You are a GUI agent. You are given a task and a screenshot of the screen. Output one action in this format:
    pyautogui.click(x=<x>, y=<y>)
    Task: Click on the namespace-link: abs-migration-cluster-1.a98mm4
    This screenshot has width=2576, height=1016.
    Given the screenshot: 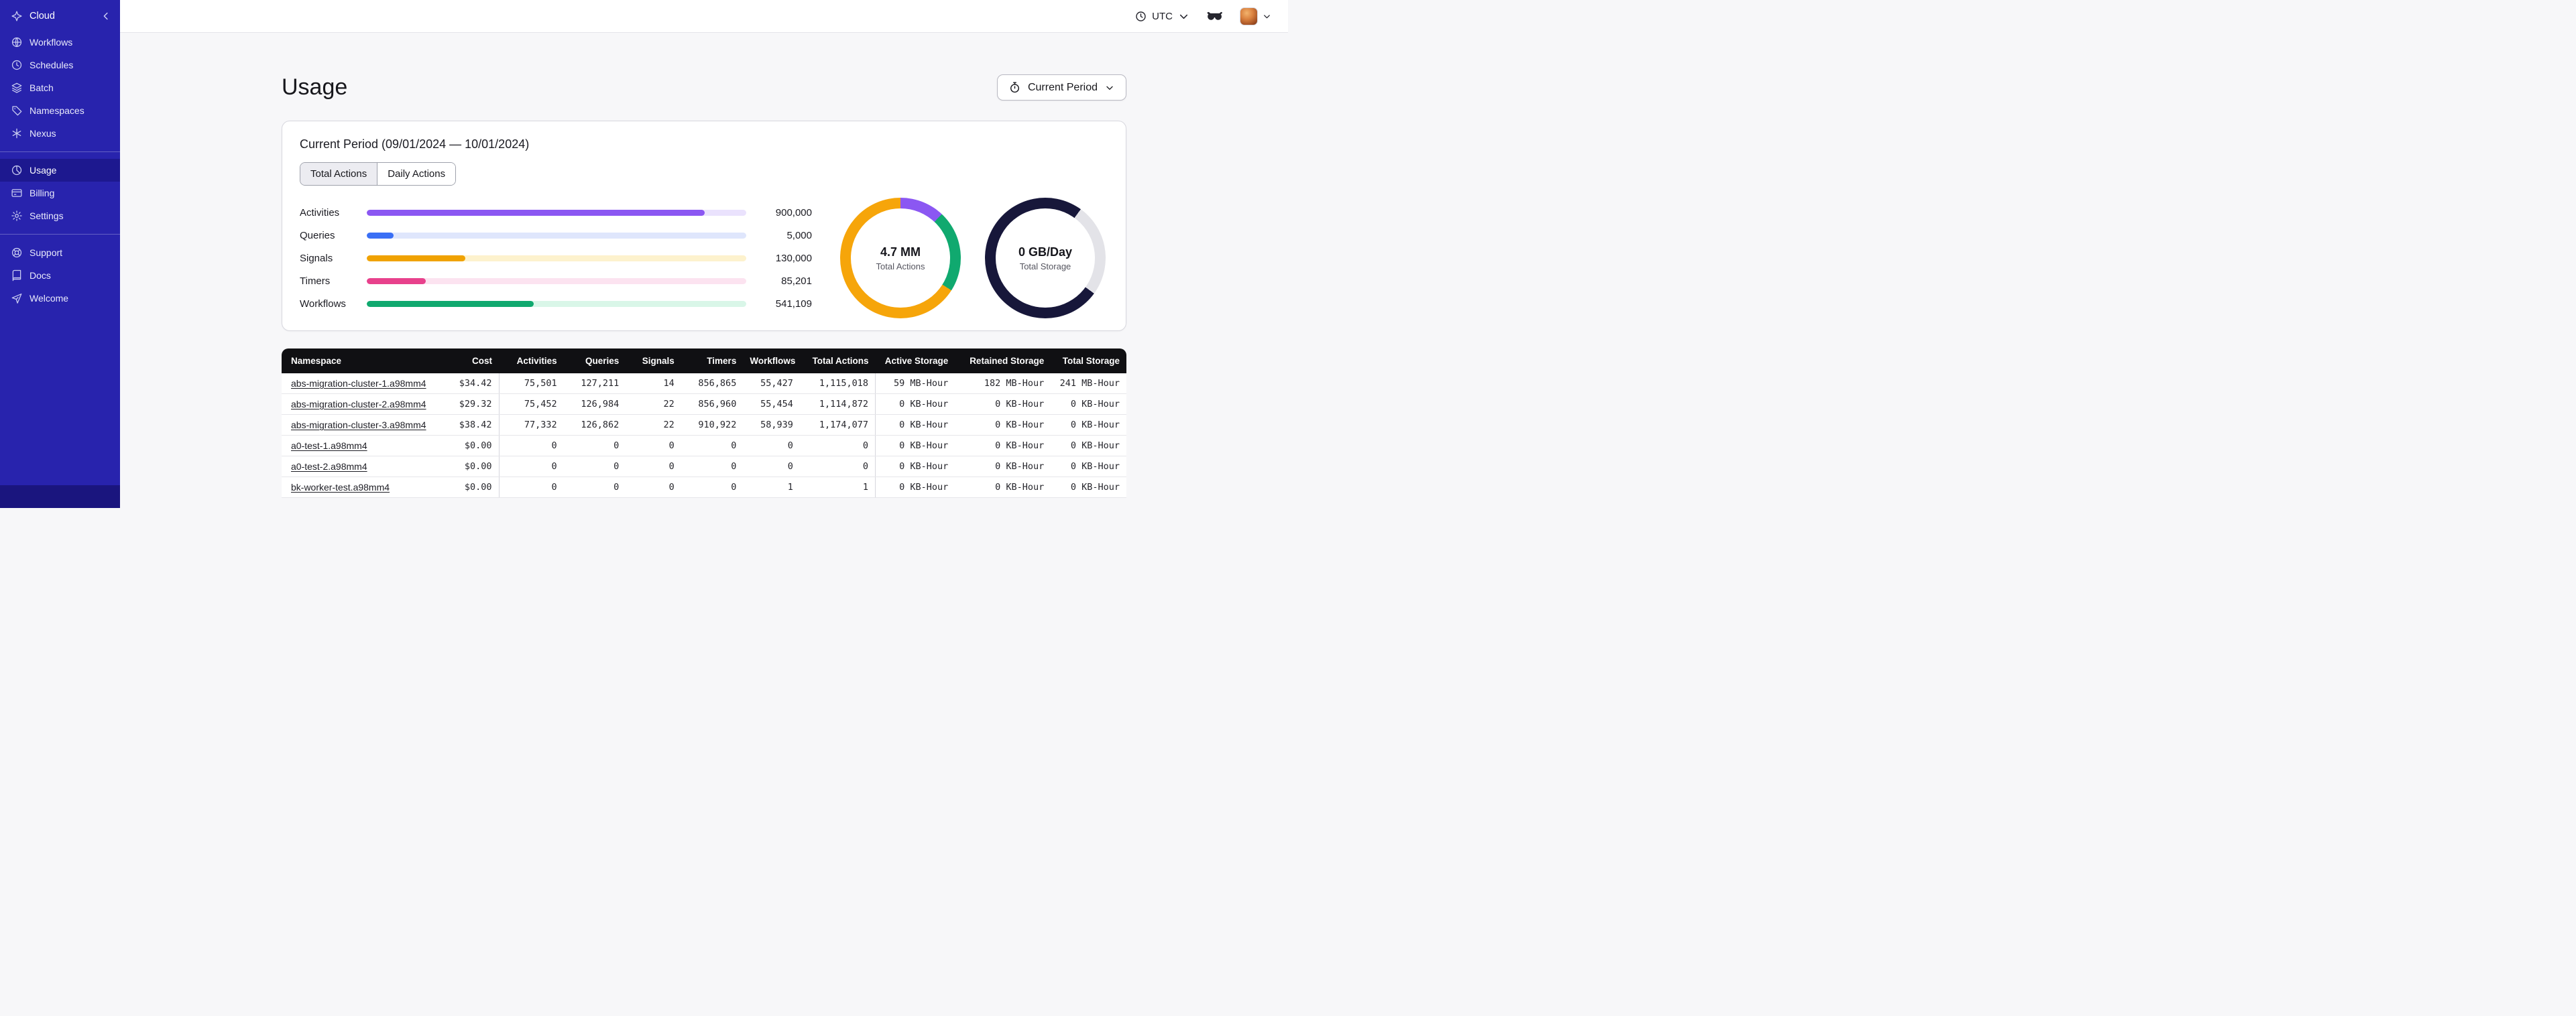 What is the action you would take?
    pyautogui.click(x=358, y=383)
    